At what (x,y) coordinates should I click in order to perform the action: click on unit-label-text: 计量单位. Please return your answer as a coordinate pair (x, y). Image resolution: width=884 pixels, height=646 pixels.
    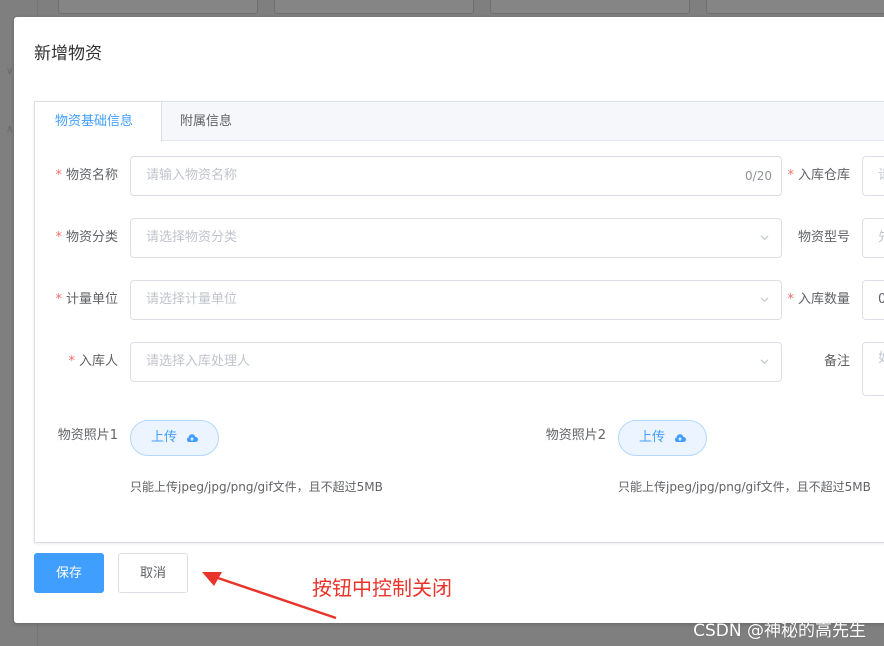
    Looking at the image, I should click on (91, 299).